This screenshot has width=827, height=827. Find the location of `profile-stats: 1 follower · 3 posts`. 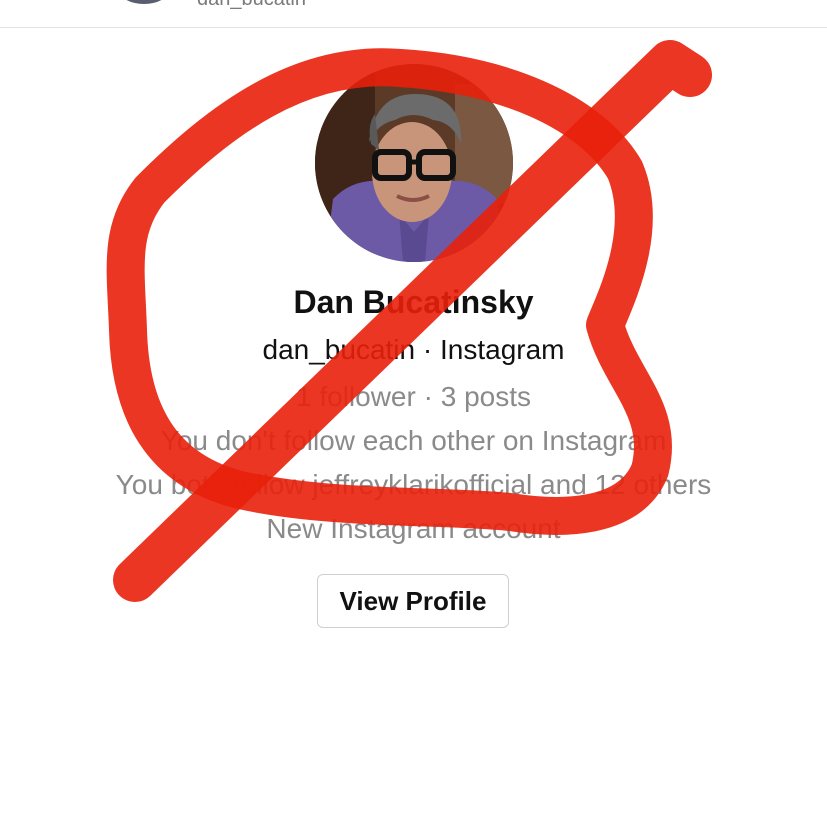

profile-stats: 1 follower · 3 posts is located at coordinates (413, 397).